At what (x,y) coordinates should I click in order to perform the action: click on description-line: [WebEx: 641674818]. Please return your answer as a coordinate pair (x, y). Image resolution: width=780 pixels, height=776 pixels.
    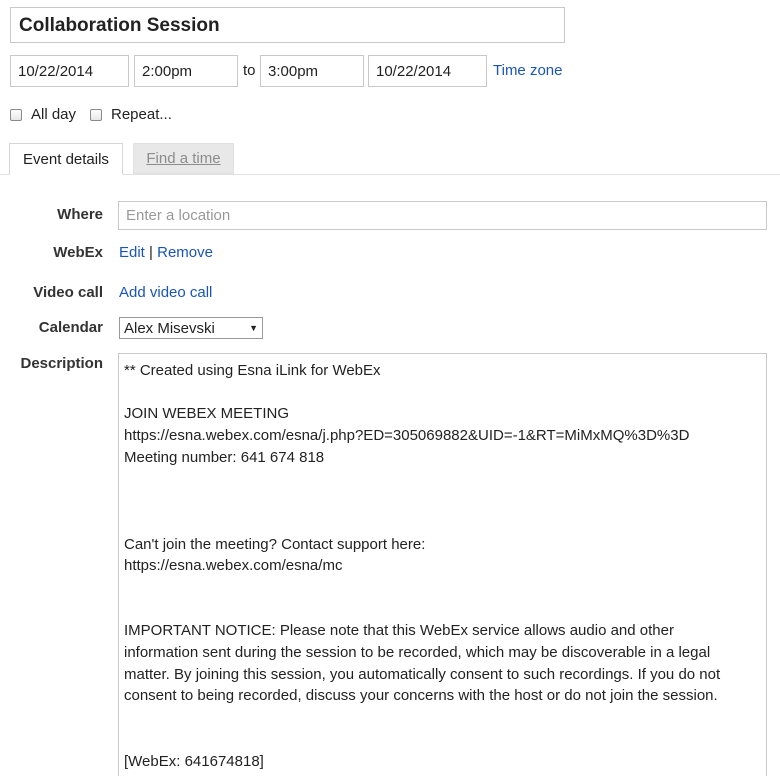
    Looking at the image, I should click on (194, 761).